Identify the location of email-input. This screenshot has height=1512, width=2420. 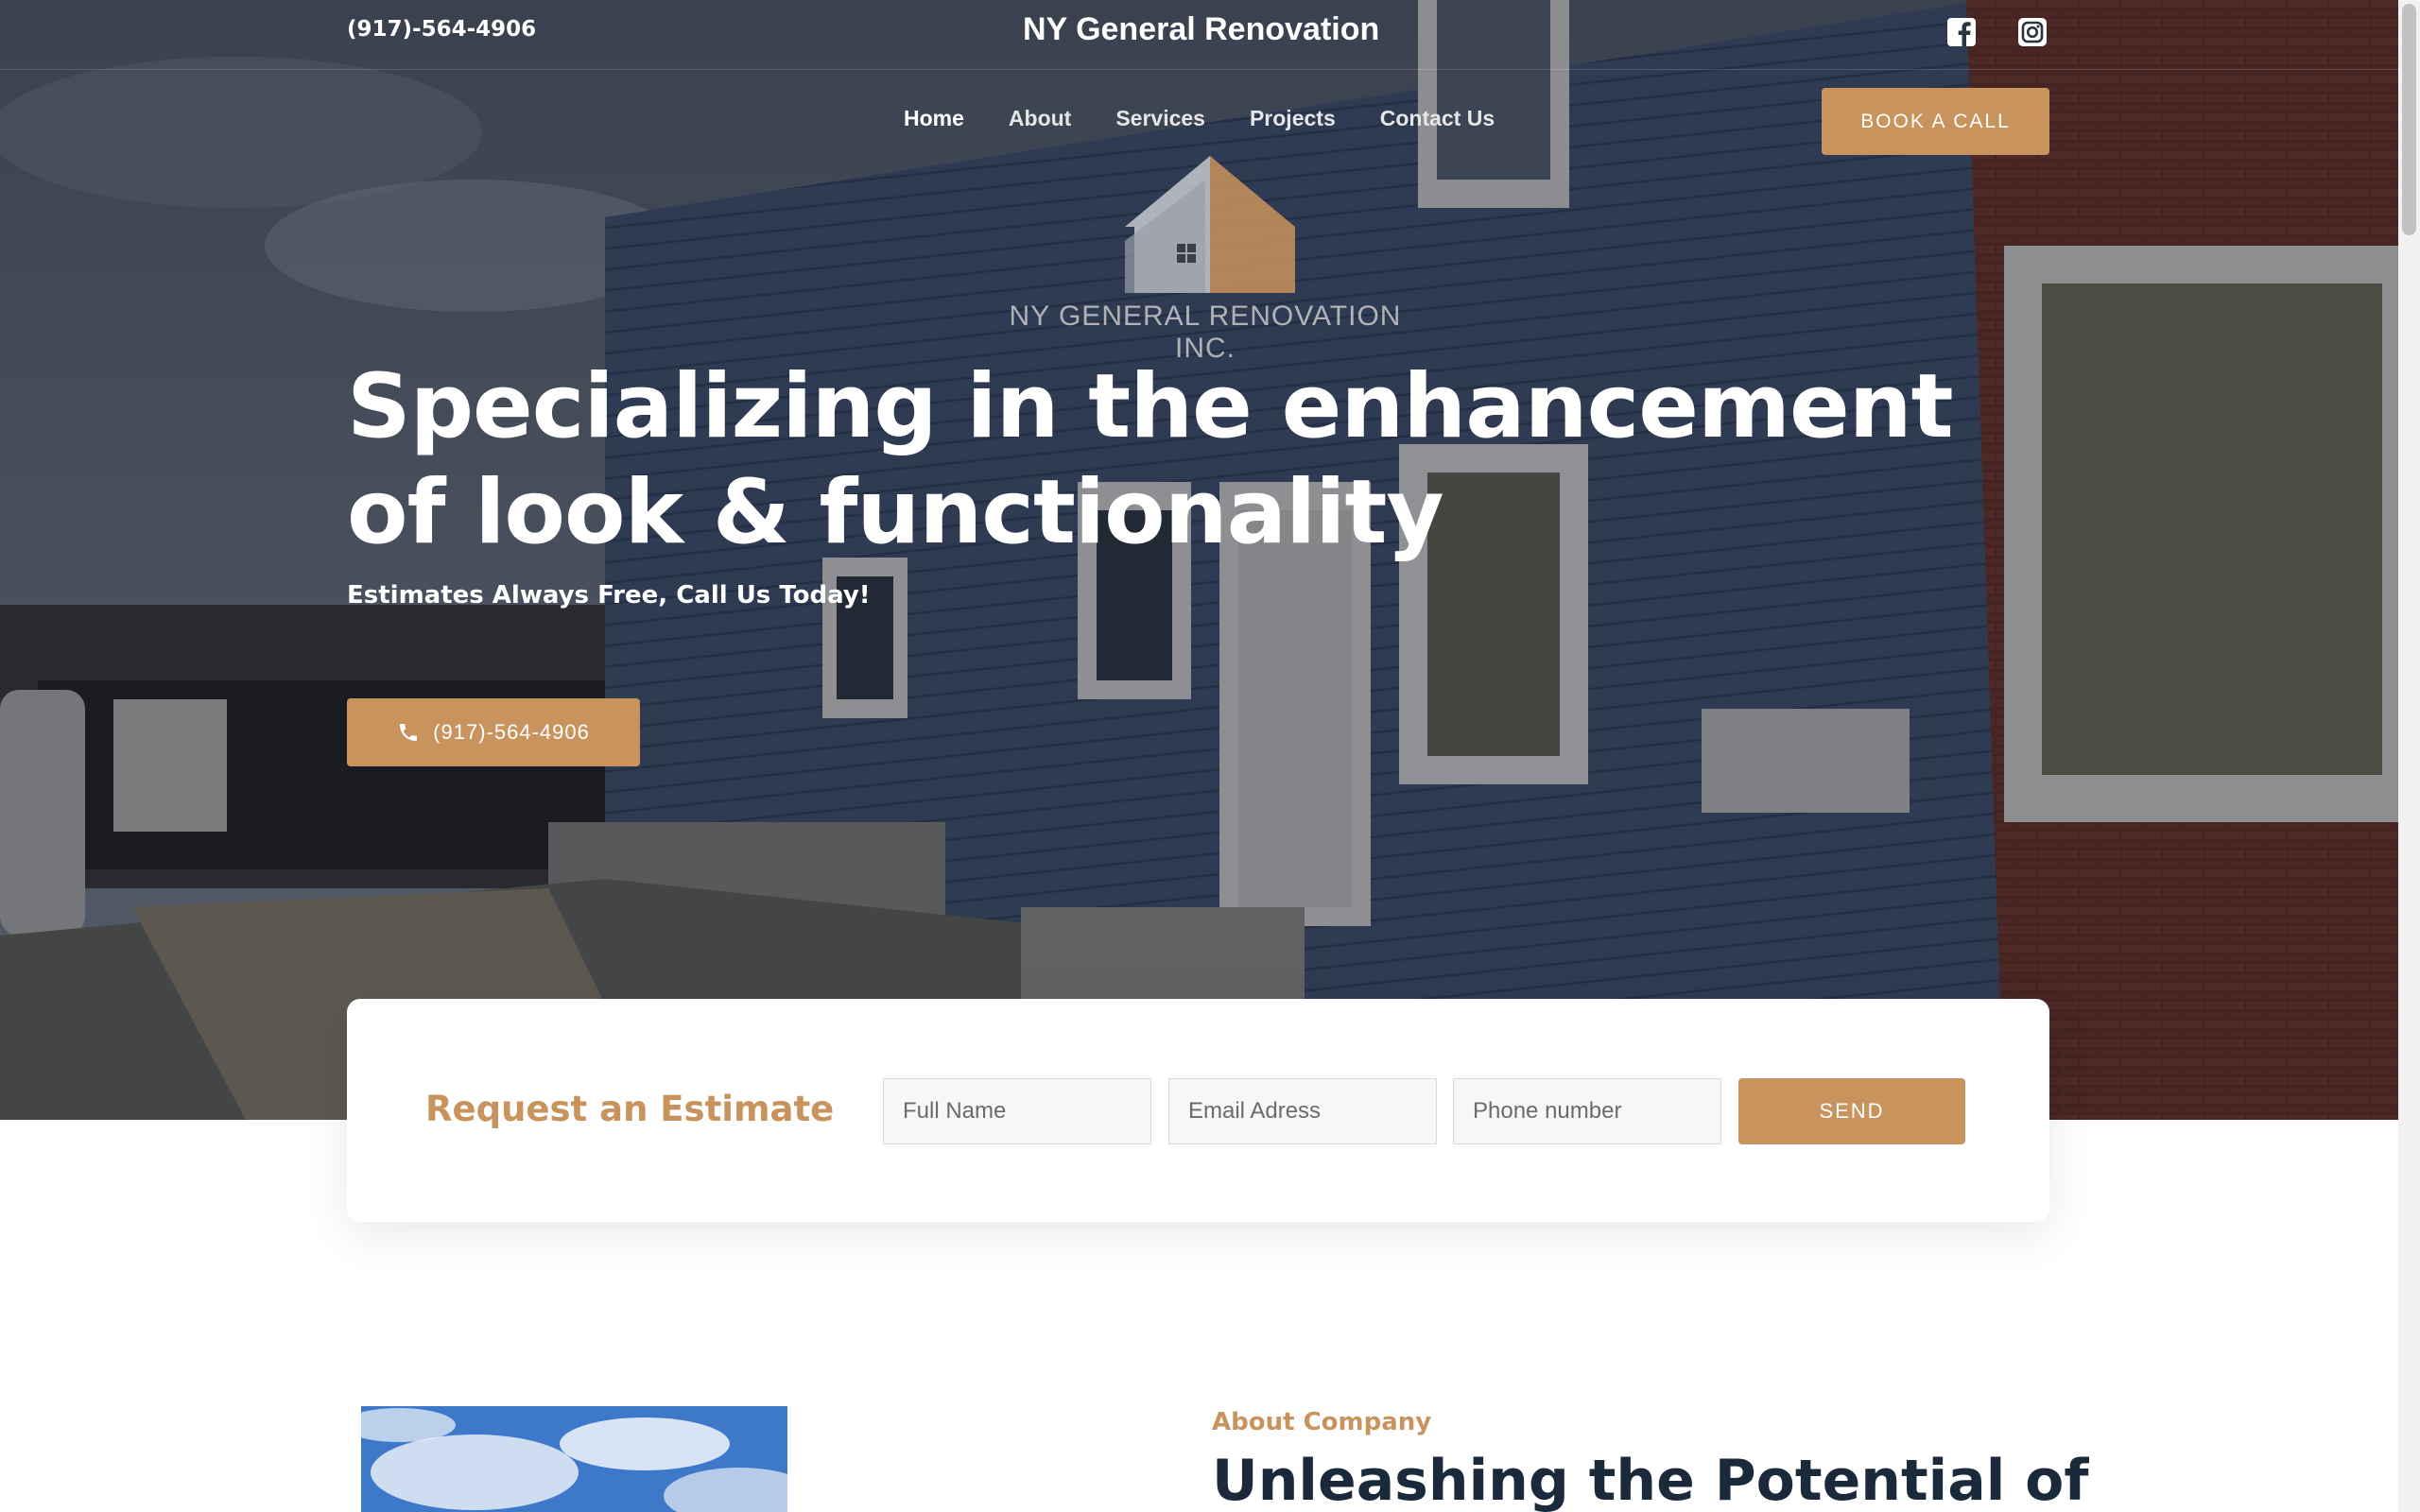
(1302, 1111).